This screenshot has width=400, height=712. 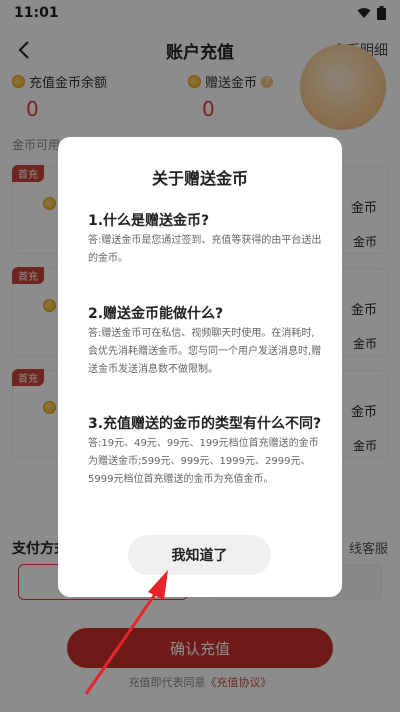 I want to click on faq-question: 1.什么是赠送金币?, so click(x=149, y=221).